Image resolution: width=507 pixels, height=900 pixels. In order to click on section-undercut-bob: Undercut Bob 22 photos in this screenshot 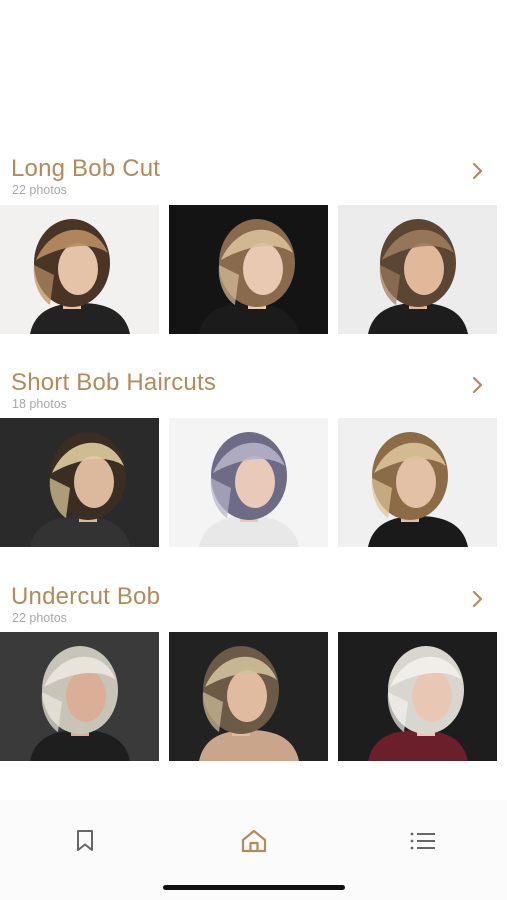, I will do `click(253, 607)`.